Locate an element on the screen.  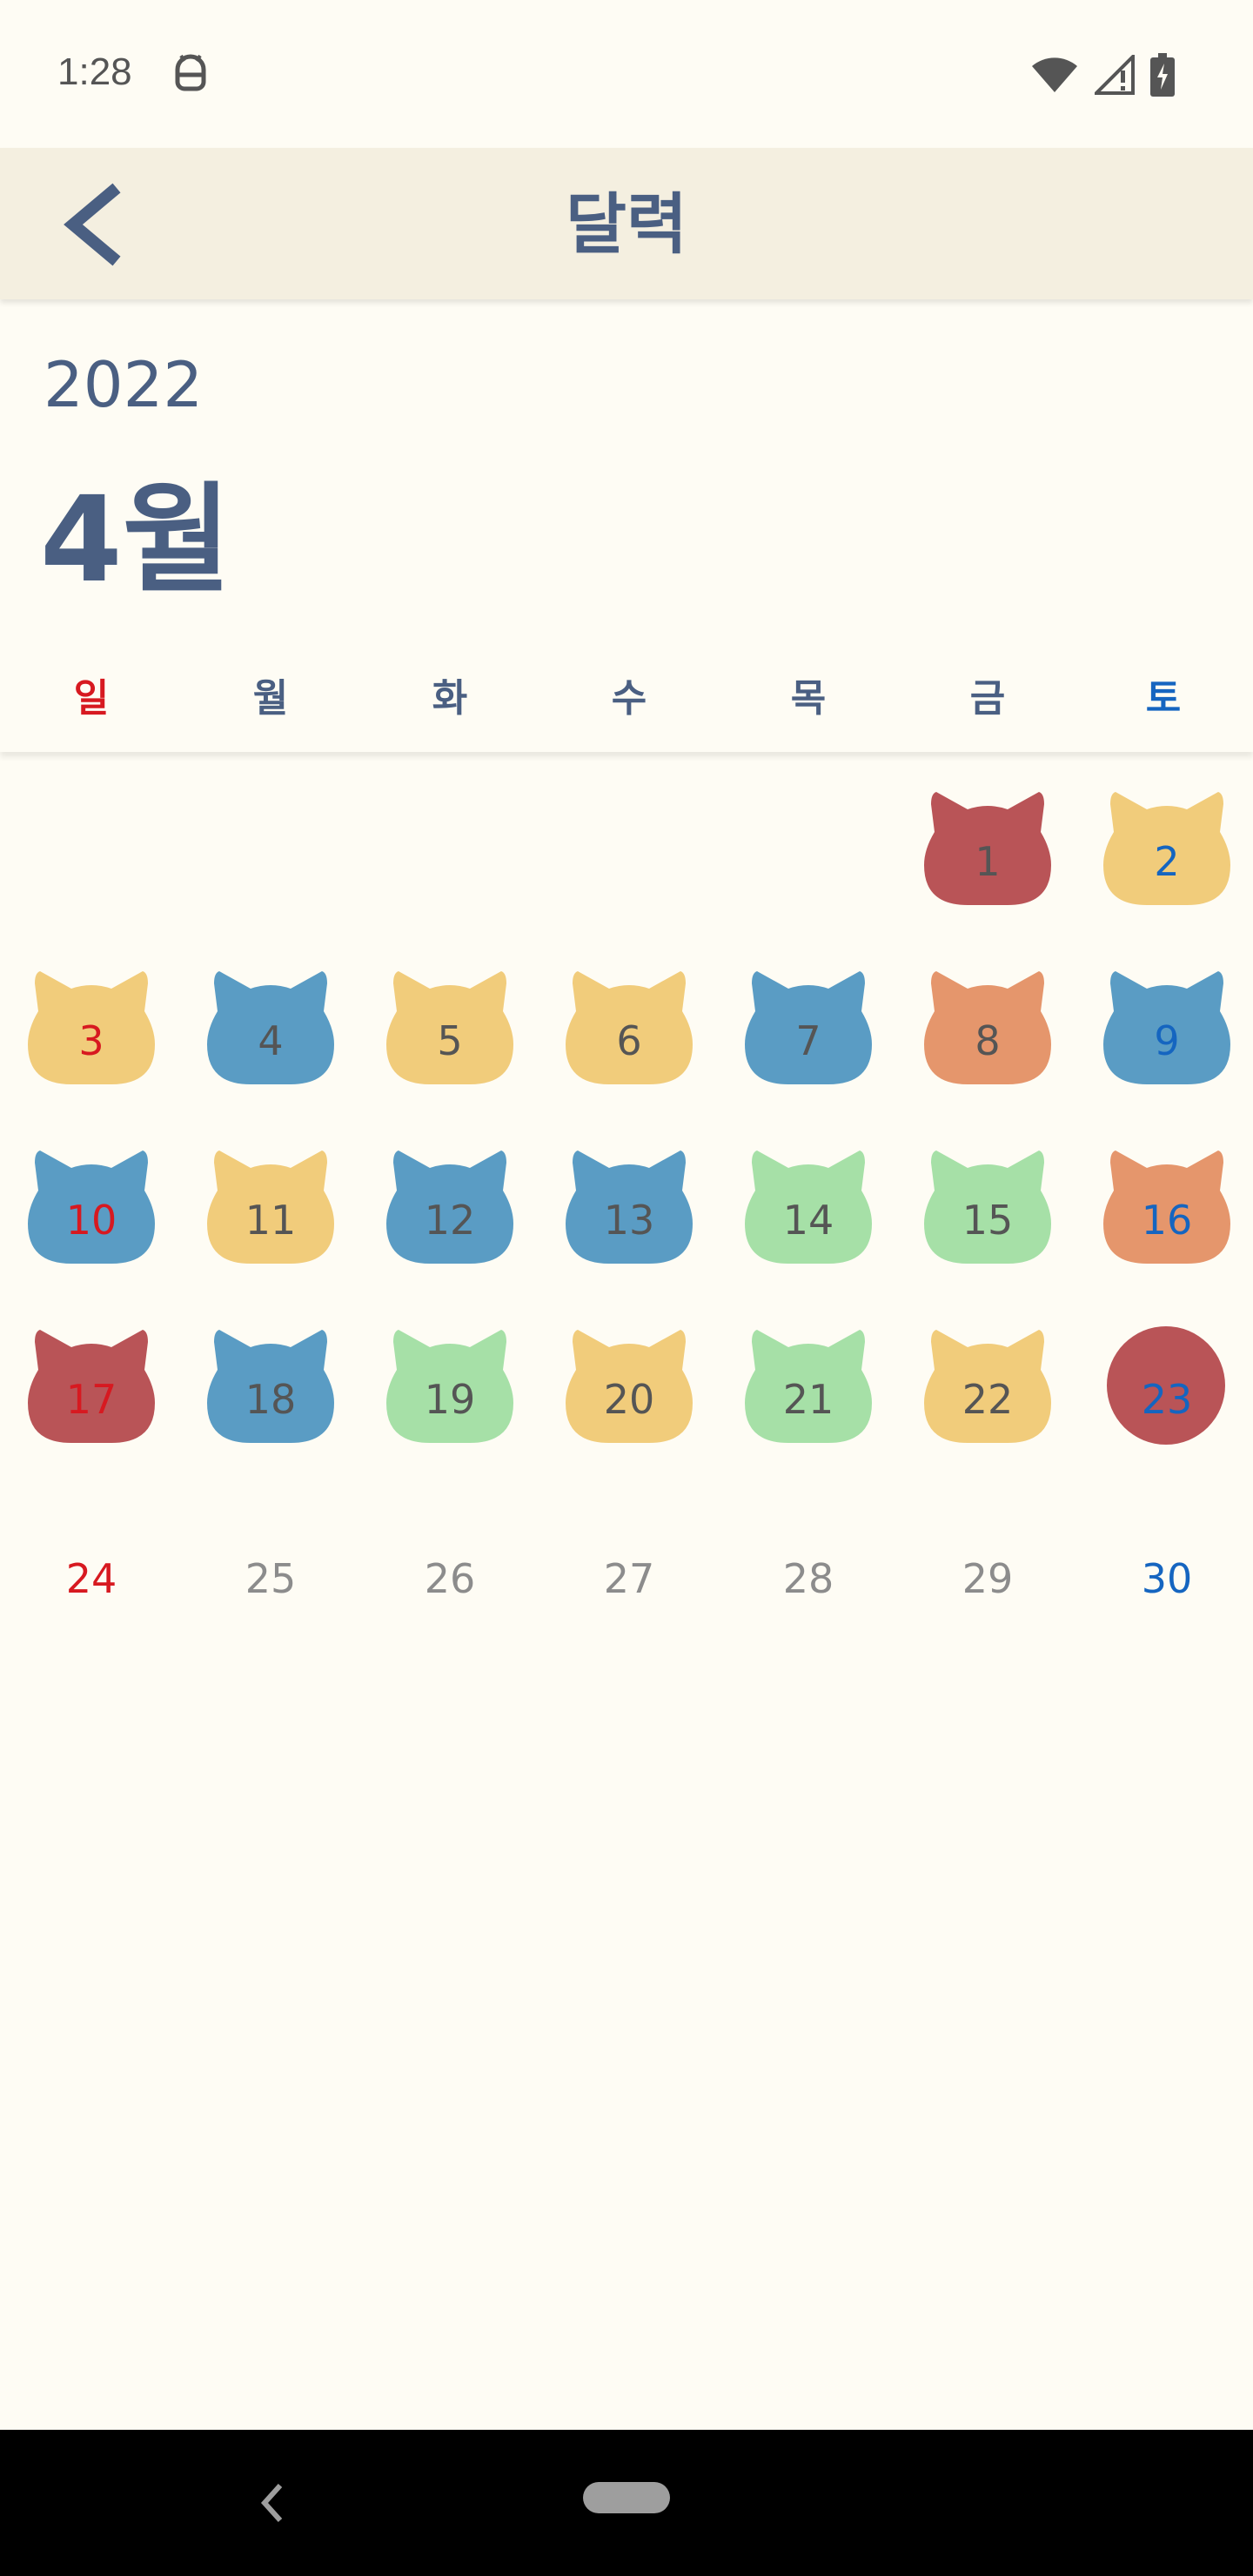
android-debug-icon is located at coordinates (190, 72).